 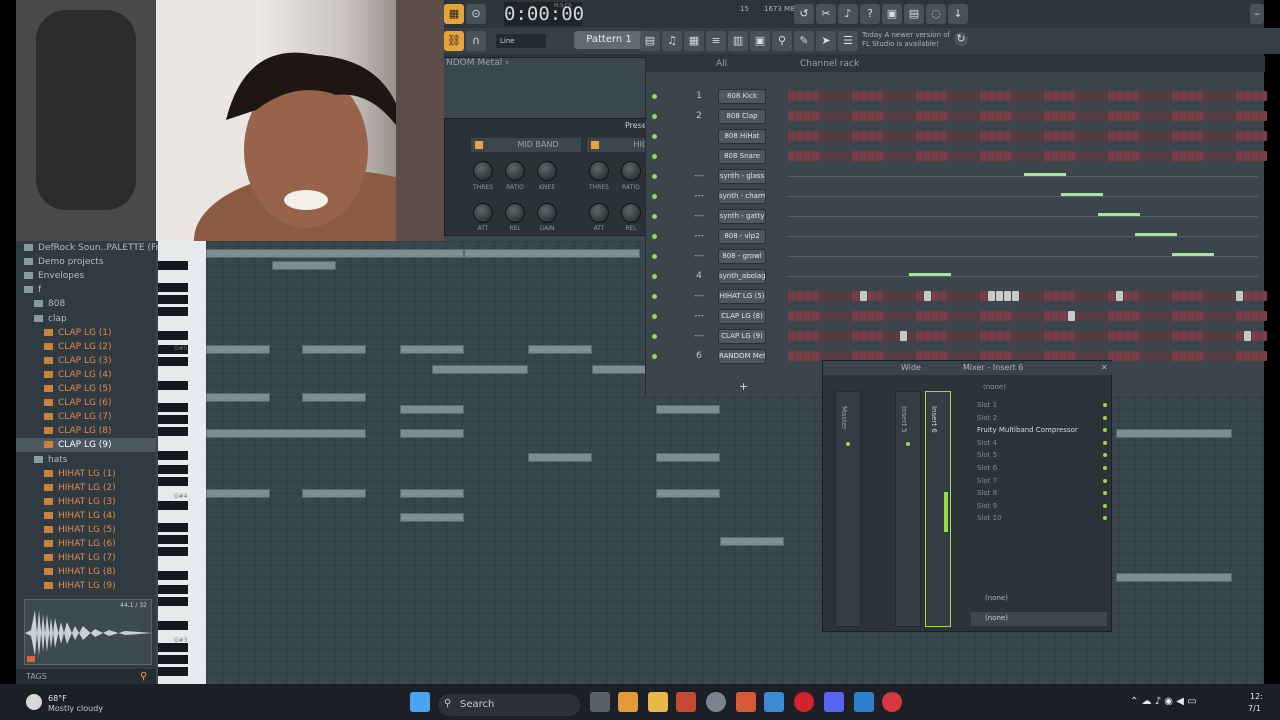 What do you see at coordinates (742, 256) in the screenshot?
I see `channel-button: 808 - growl` at bounding box center [742, 256].